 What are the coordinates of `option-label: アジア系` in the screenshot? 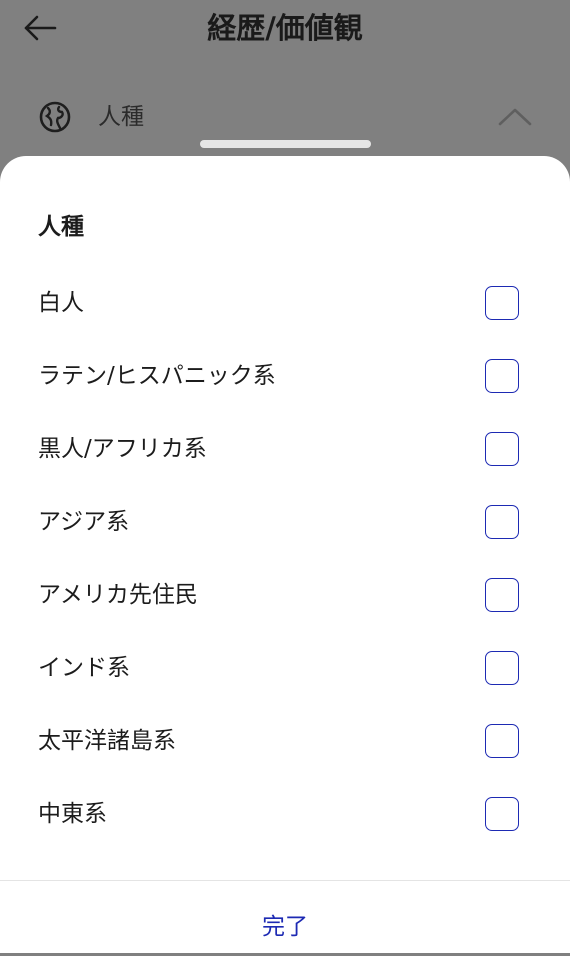 It's located at (84, 522).